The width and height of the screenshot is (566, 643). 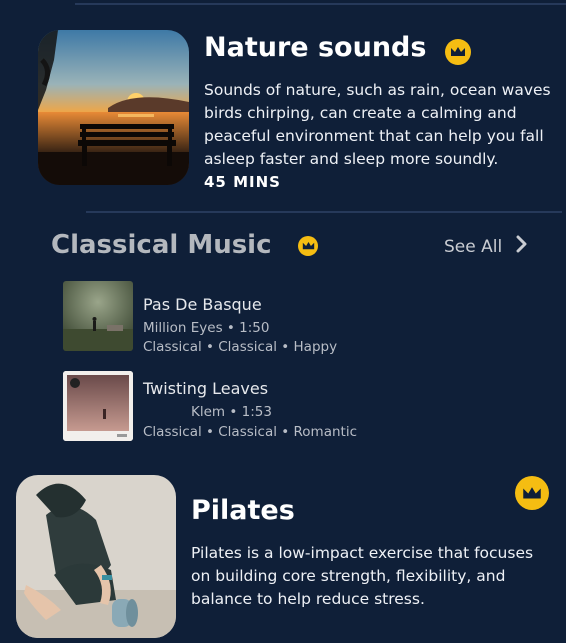 I want to click on top-divider, so click(x=320, y=4).